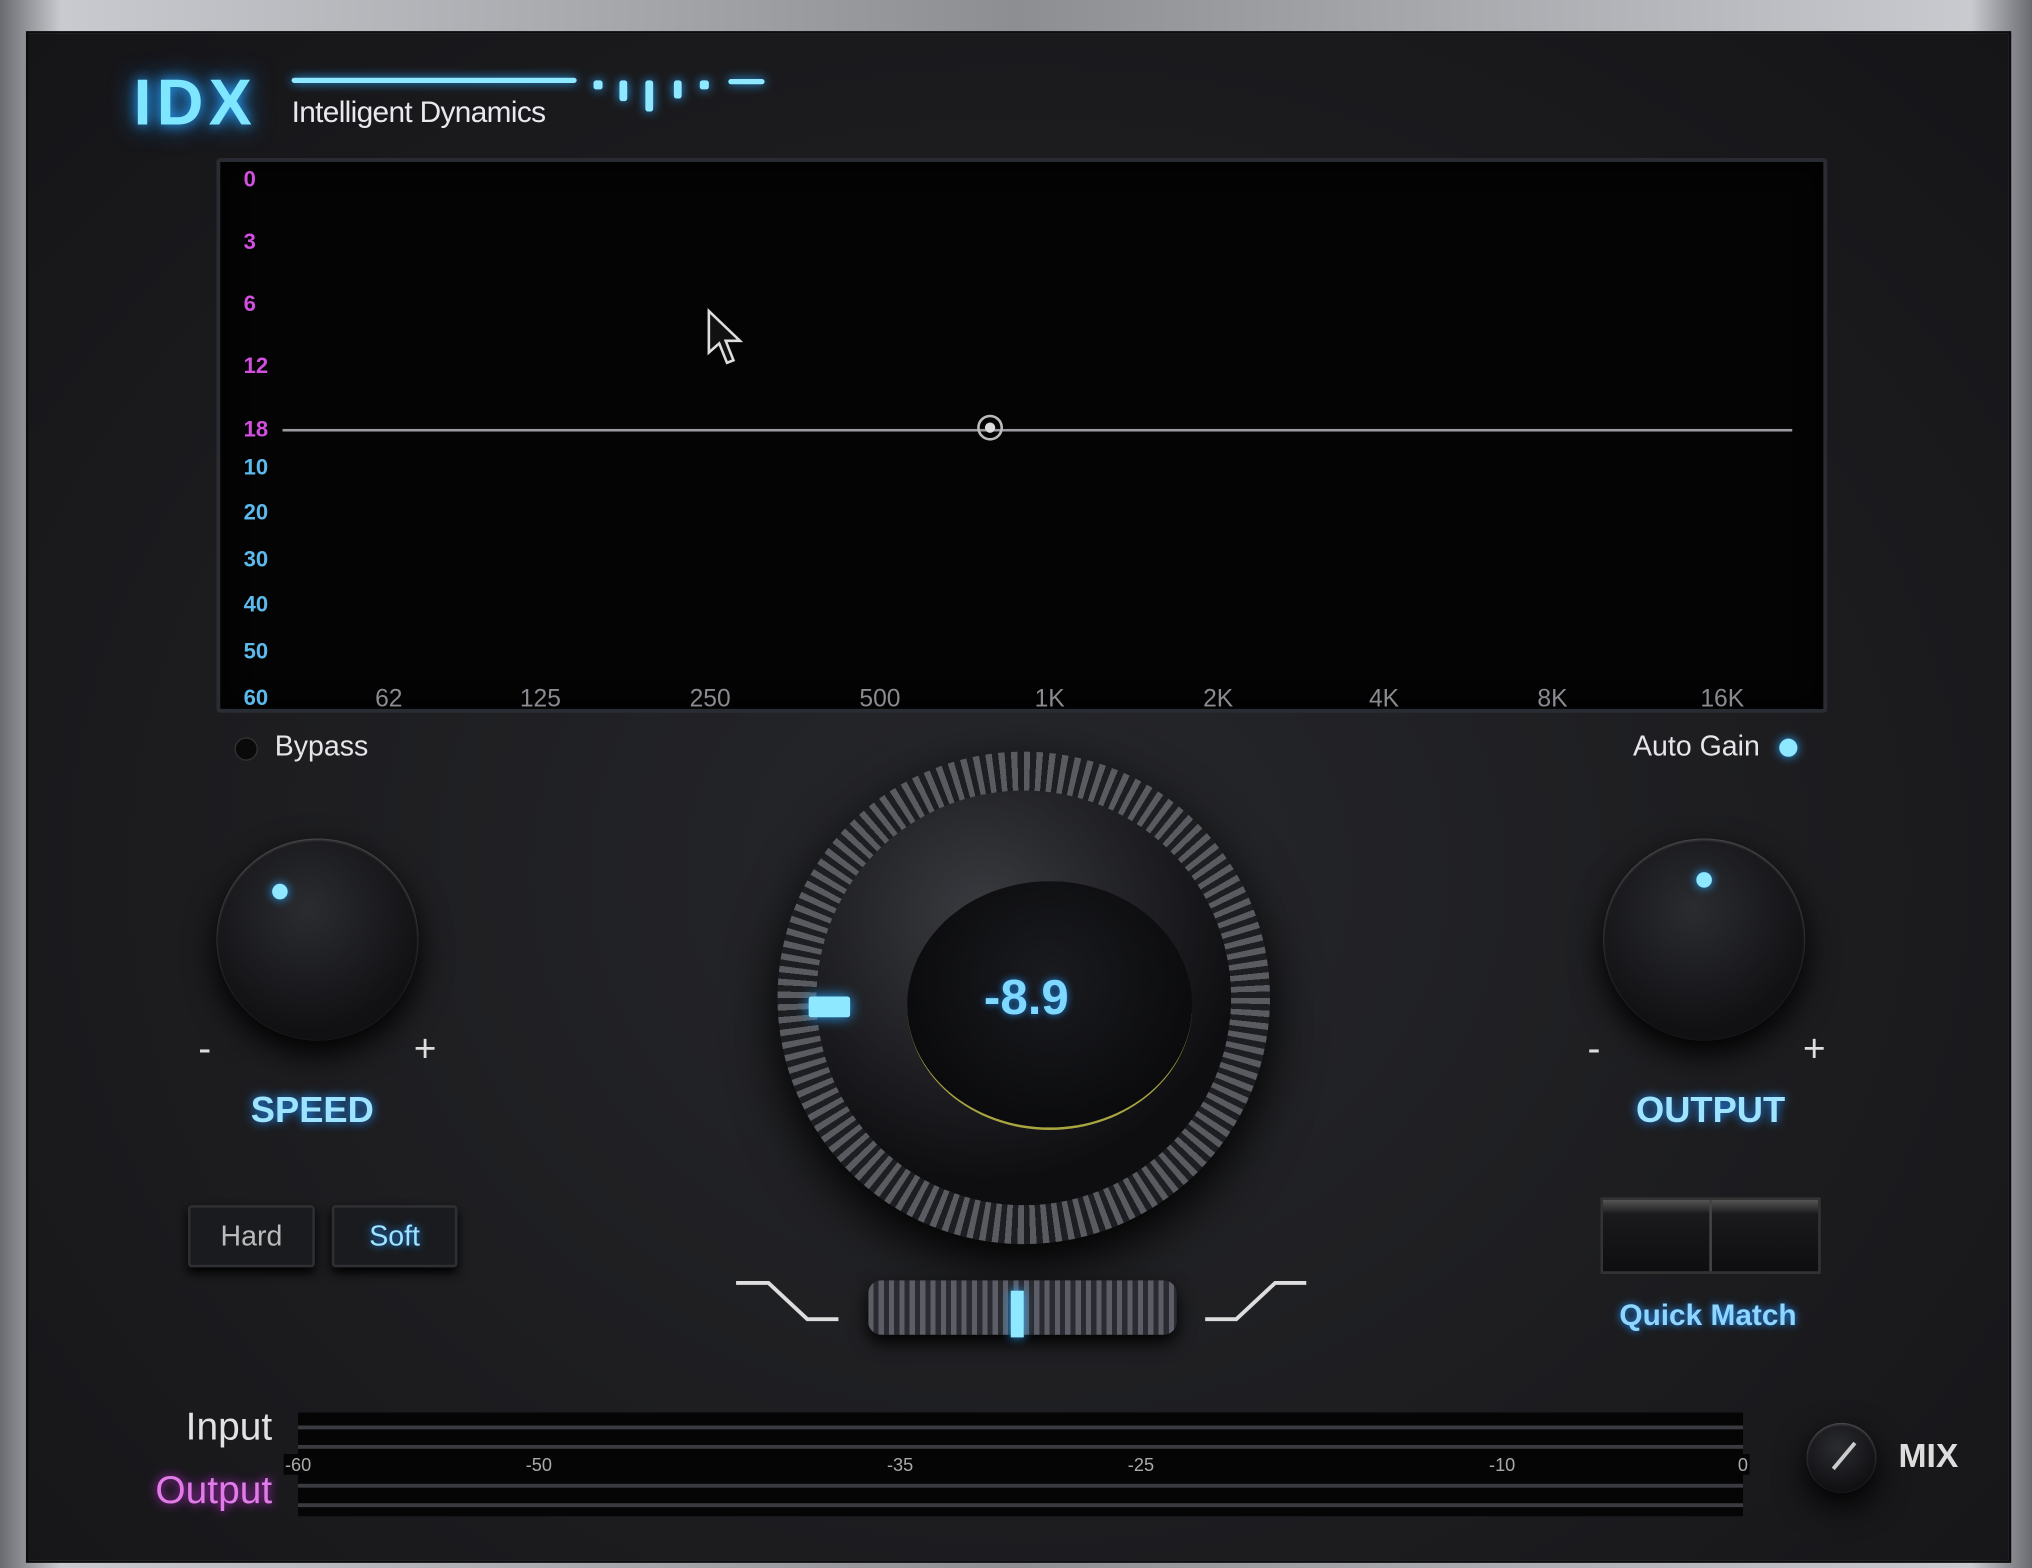 This screenshot has height=1568, width=2032. I want to click on ratio-scale-label: 20, so click(256, 512).